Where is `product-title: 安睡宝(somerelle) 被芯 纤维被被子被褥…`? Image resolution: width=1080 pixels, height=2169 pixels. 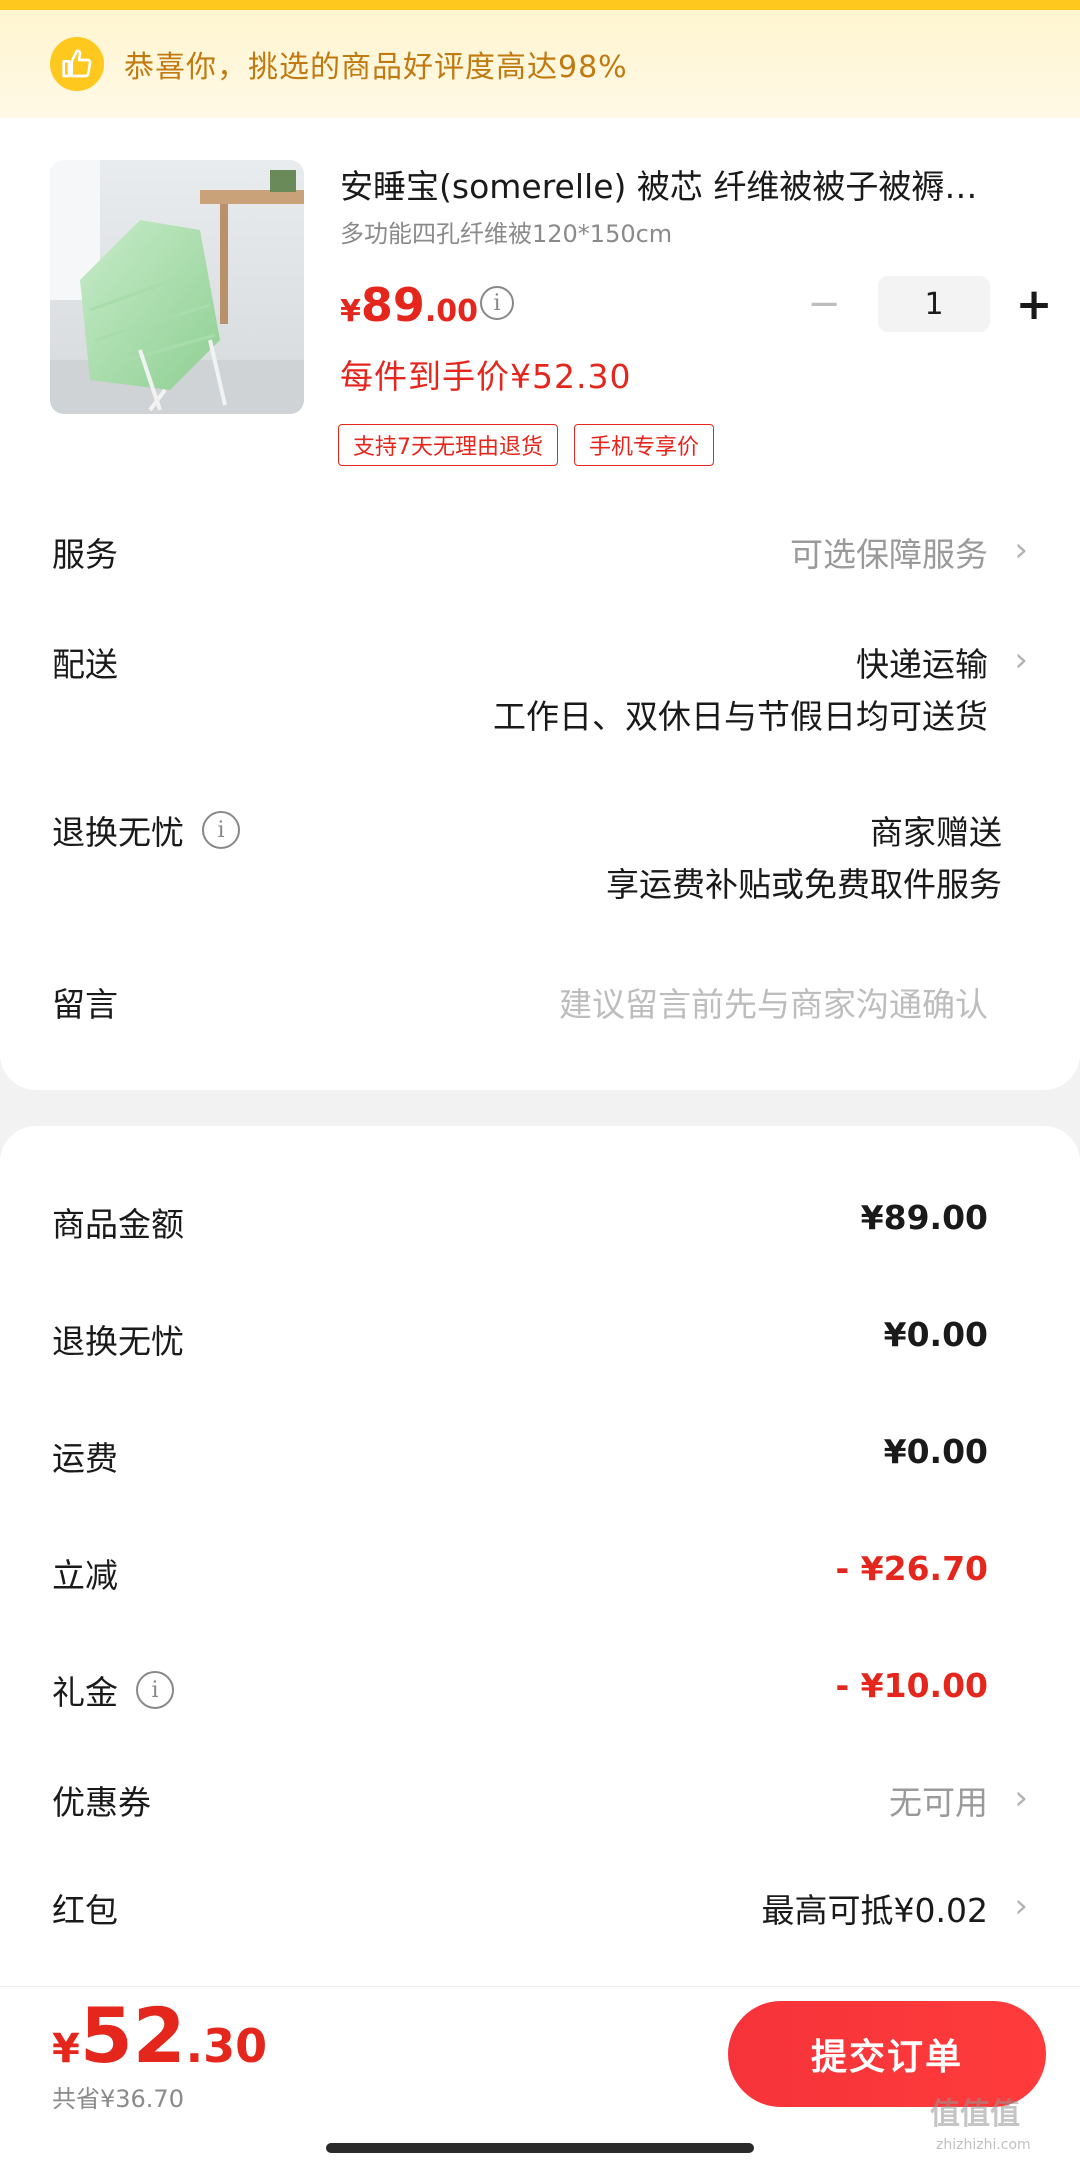
product-title: 安睡宝(somerelle) 被芯 纤维被被子被褥… is located at coordinates (680, 184).